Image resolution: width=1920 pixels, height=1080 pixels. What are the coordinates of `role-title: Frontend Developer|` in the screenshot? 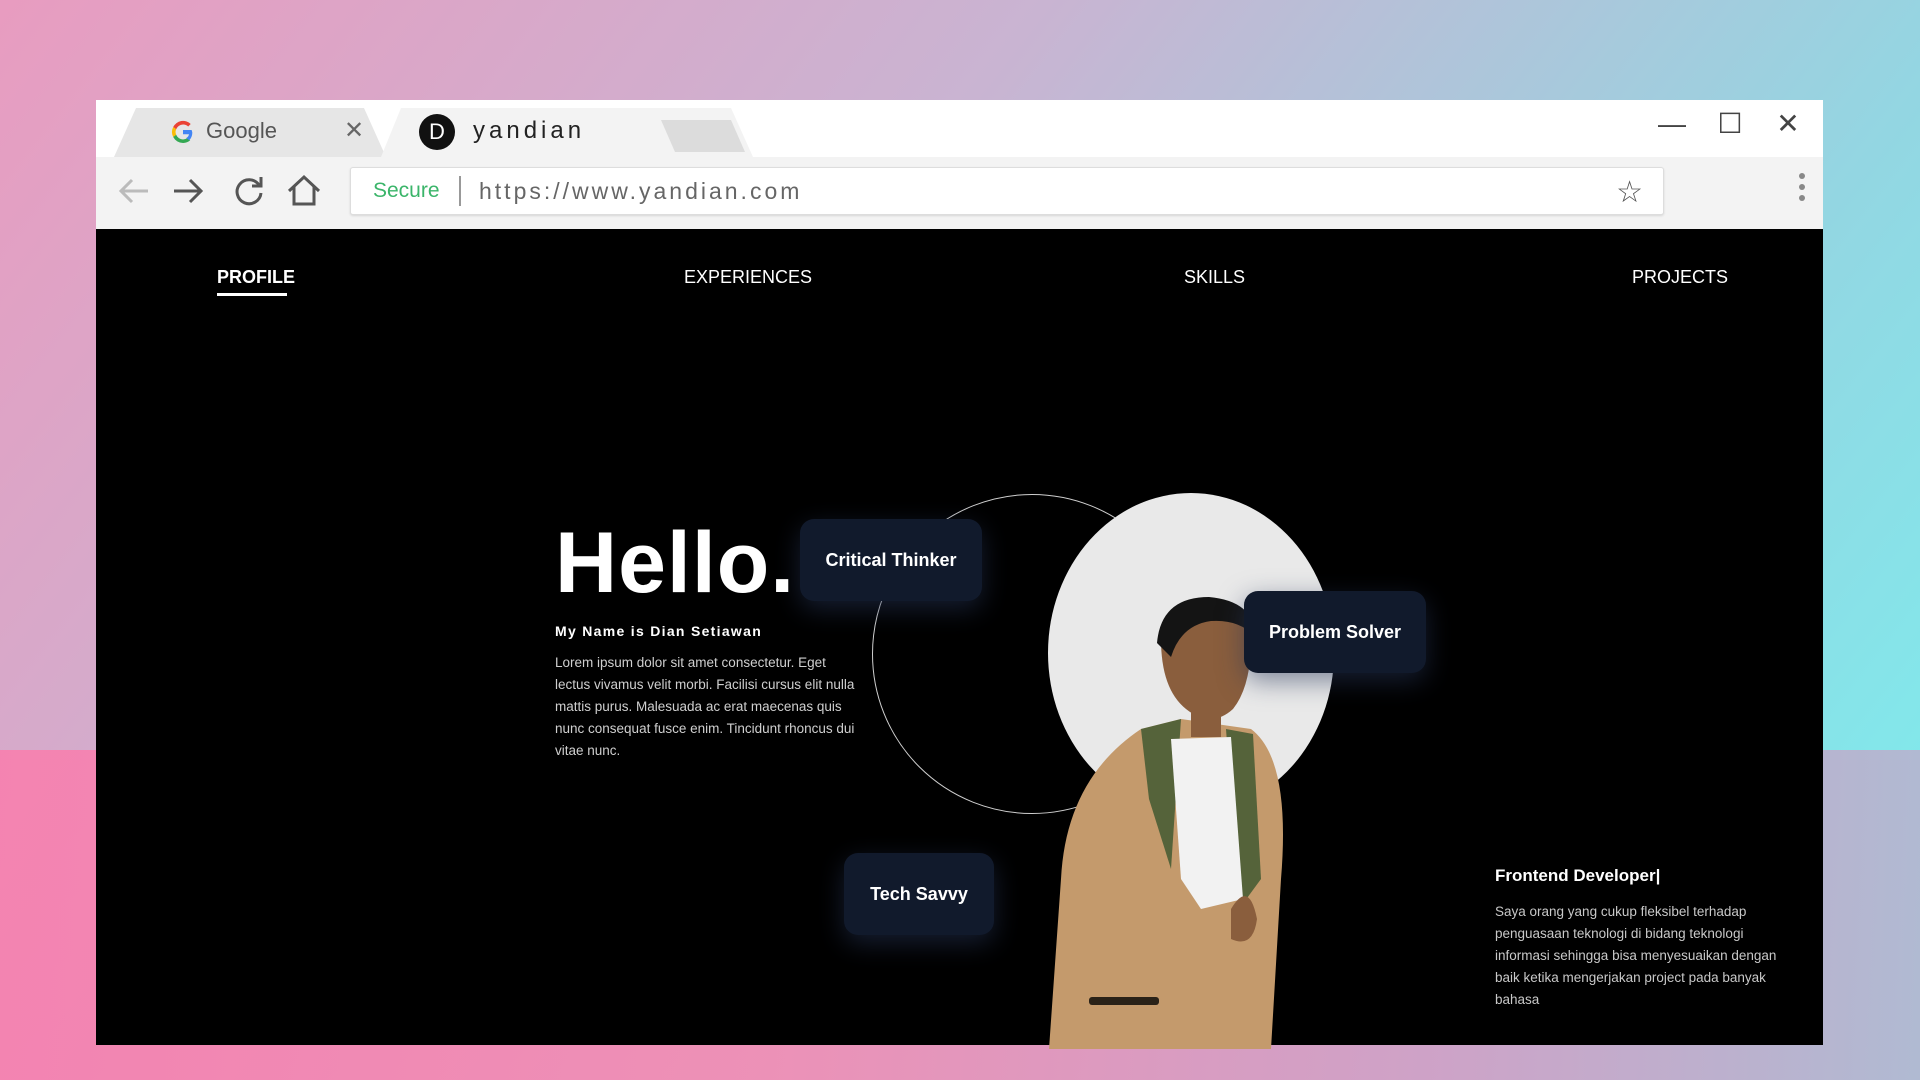 It's located at (1578, 875).